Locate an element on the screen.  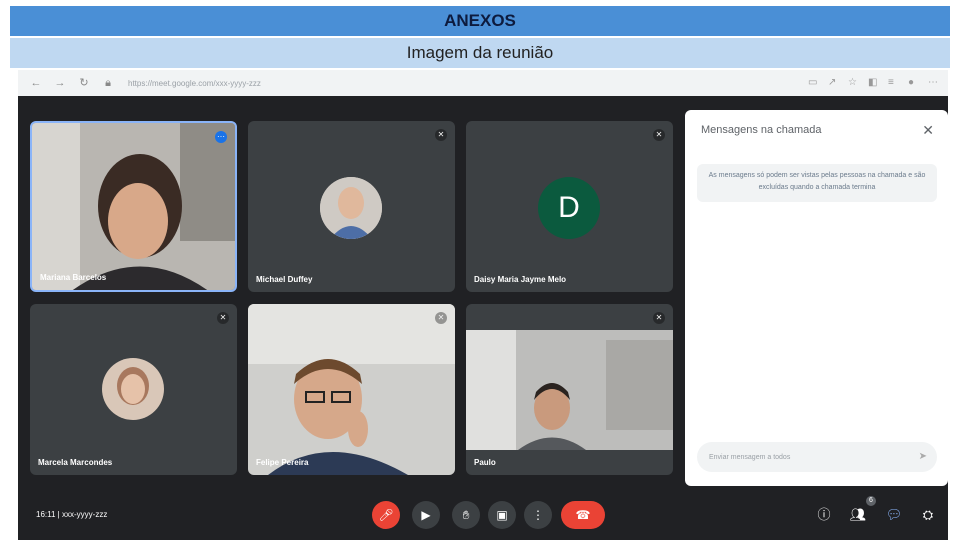
participant-name: Marcela Marcondes is located at coordinates (75, 462).